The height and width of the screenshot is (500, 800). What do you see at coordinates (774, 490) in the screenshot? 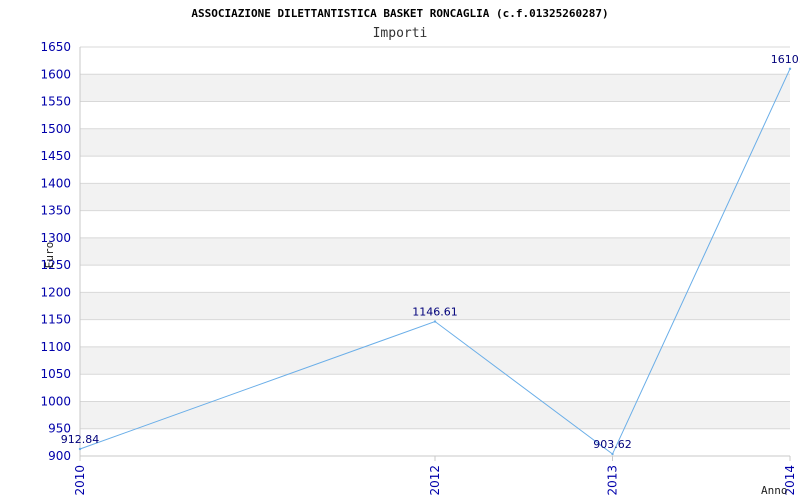
I see `x-axis-label: Anno` at bounding box center [774, 490].